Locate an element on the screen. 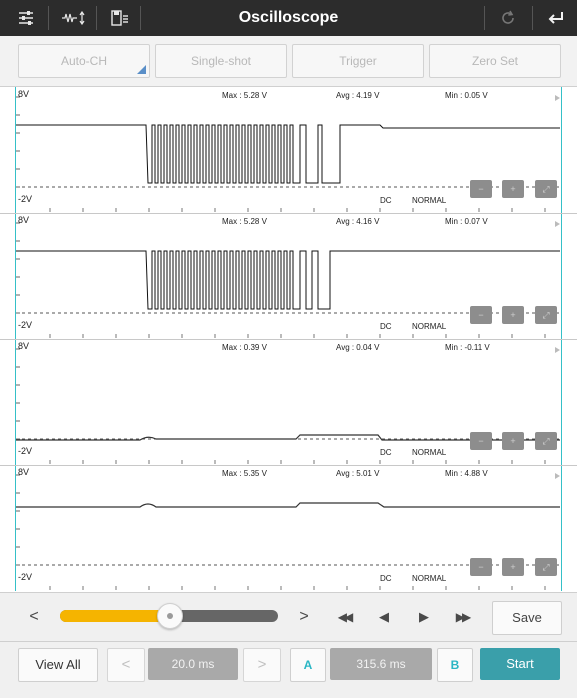 Image resolution: width=577 pixels, height=698 pixels. channel-4-top-scale: 8V is located at coordinates (24, 472).